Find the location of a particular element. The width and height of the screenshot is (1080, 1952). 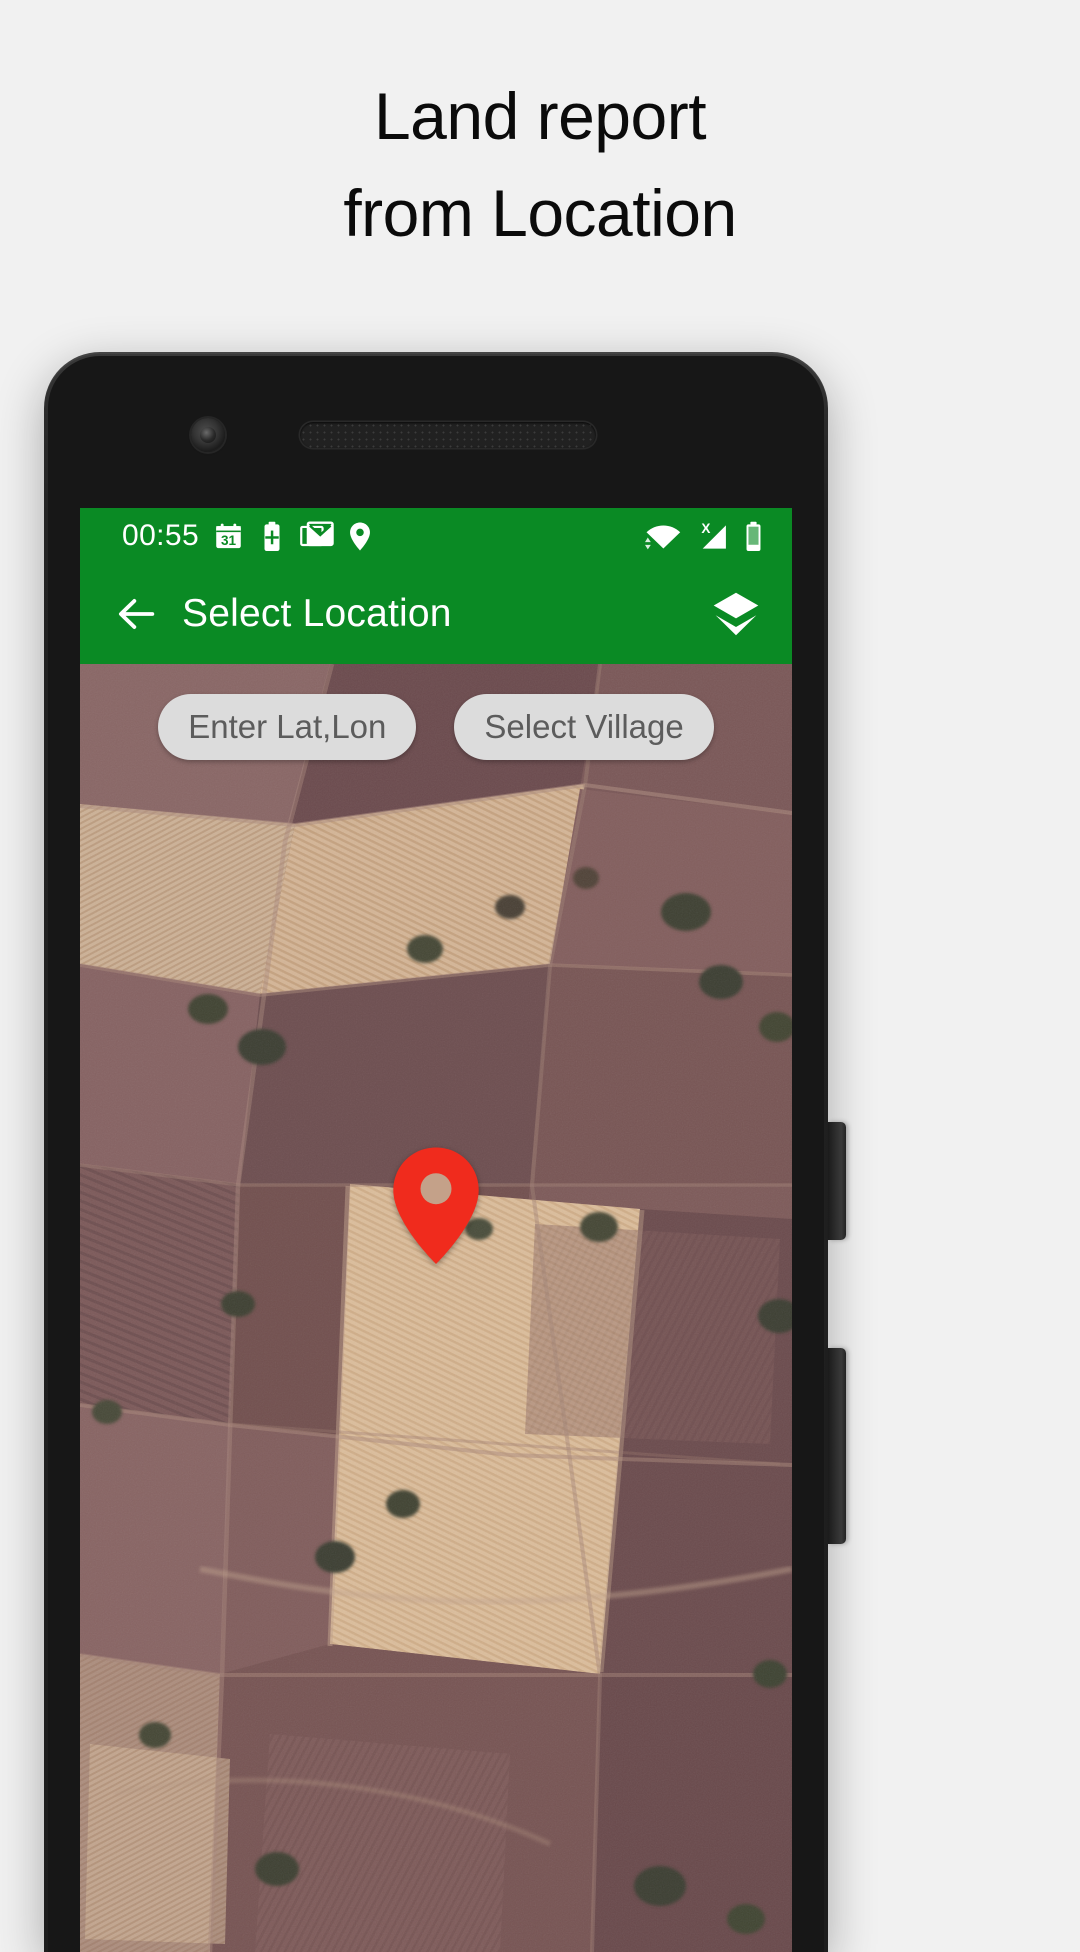

location-marker-icon is located at coordinates (436, 1205).